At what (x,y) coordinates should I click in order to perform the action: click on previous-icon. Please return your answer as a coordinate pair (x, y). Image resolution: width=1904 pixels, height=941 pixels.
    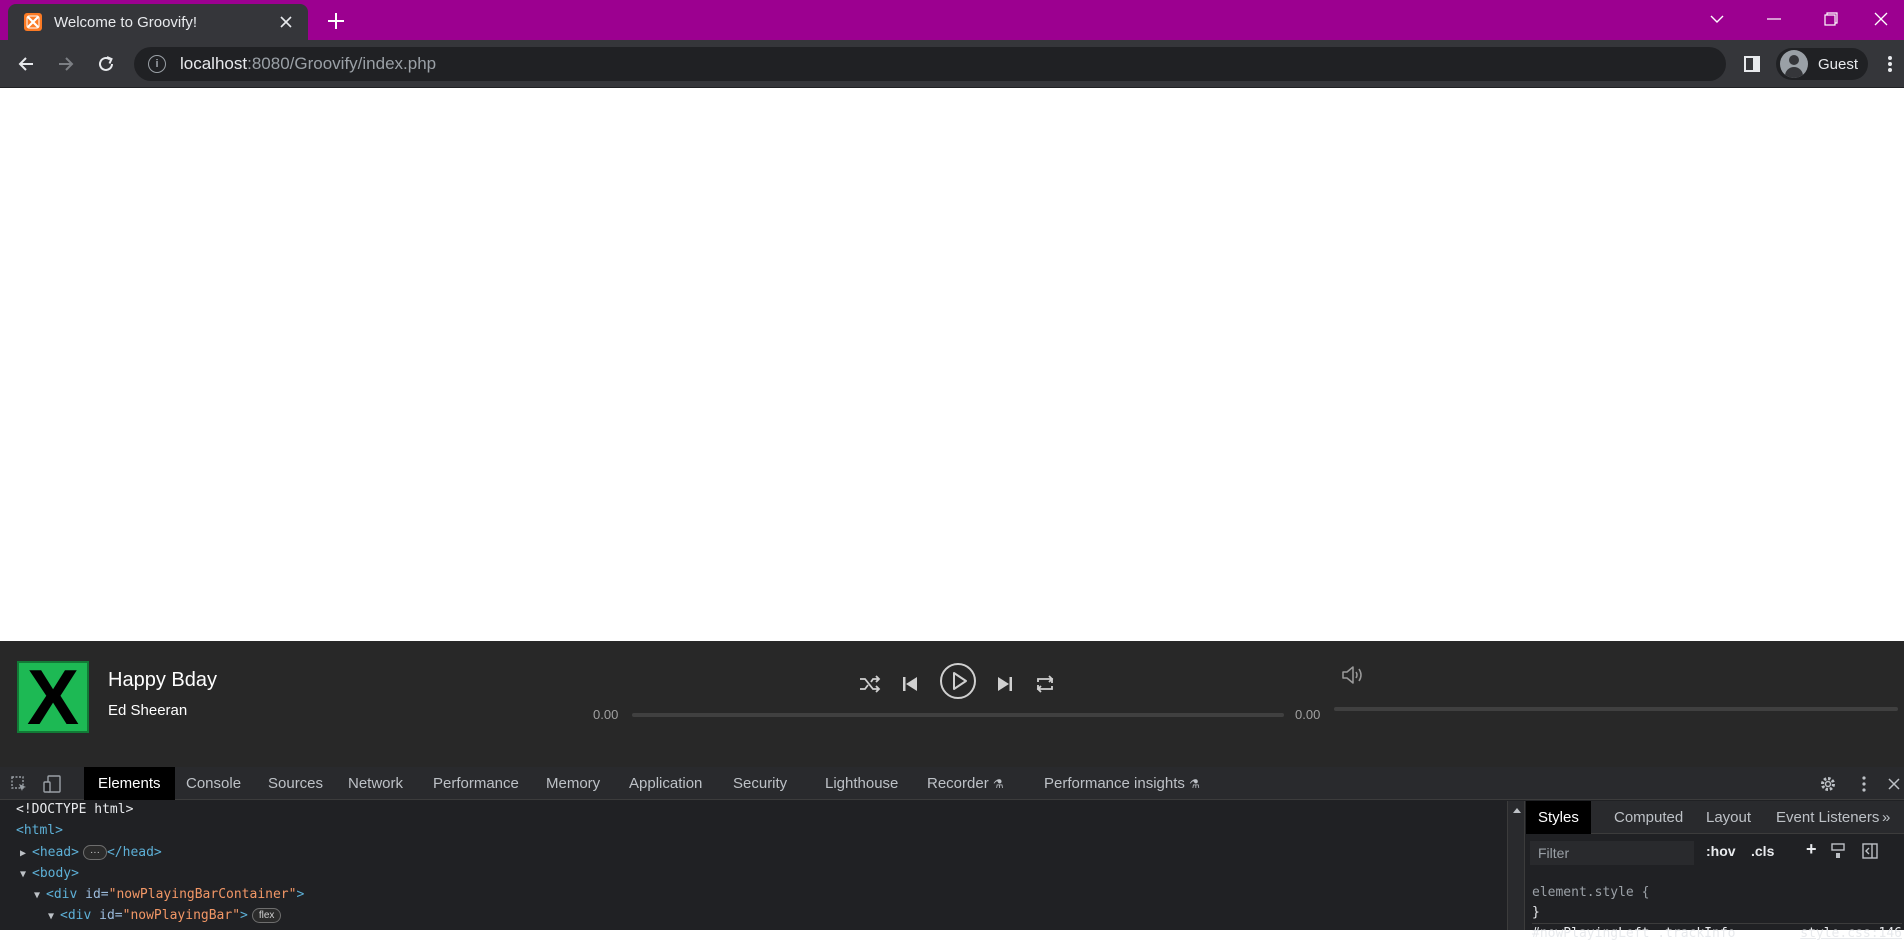
    Looking at the image, I should click on (910, 684).